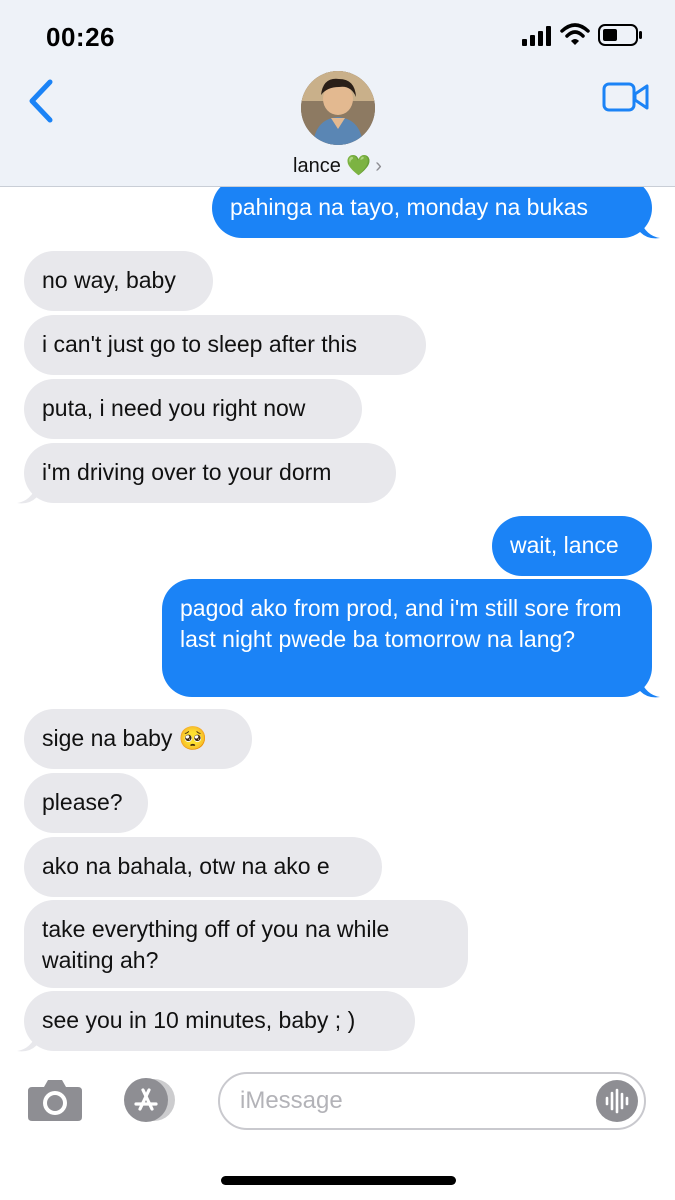 The height and width of the screenshot is (1200, 675). I want to click on message-bubble-incoming: ako na bahala, otw na ako e, so click(203, 867).